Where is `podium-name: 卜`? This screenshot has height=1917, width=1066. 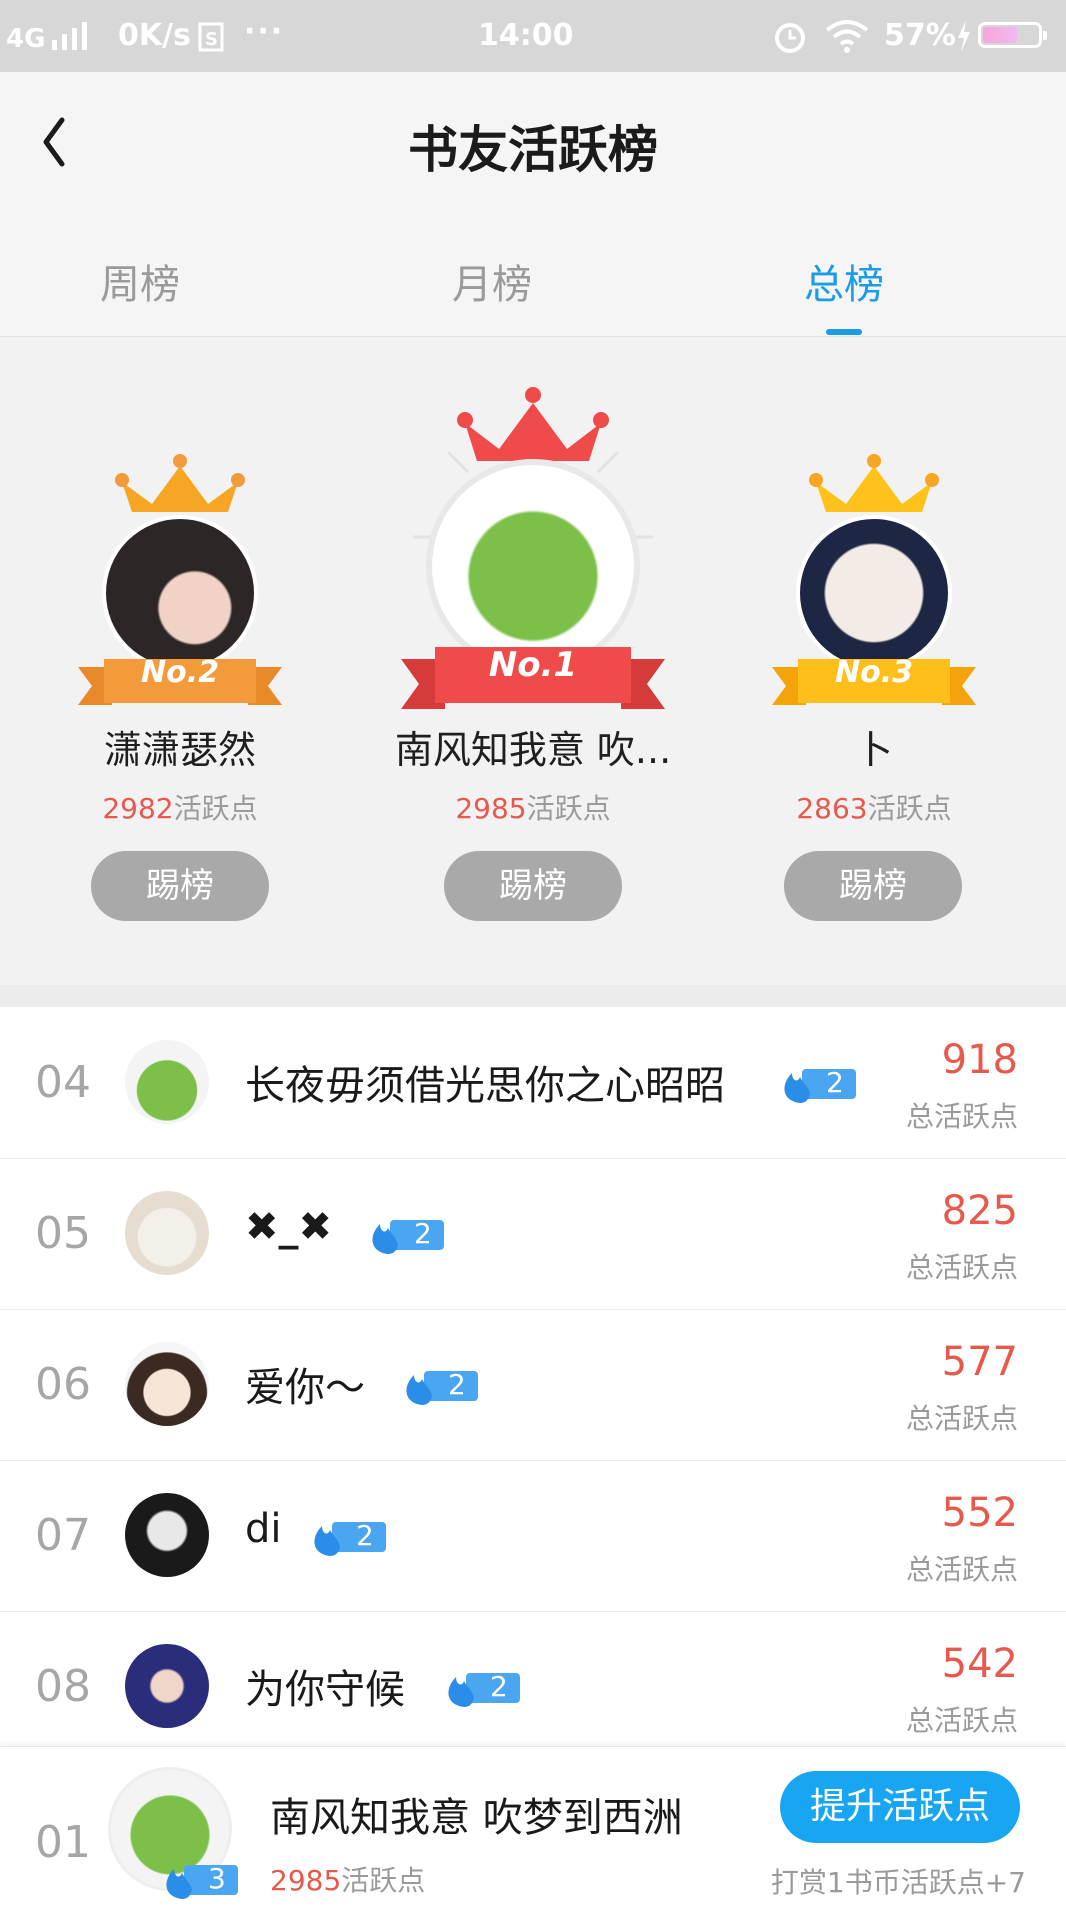
podium-name: 卜 is located at coordinates (873, 750).